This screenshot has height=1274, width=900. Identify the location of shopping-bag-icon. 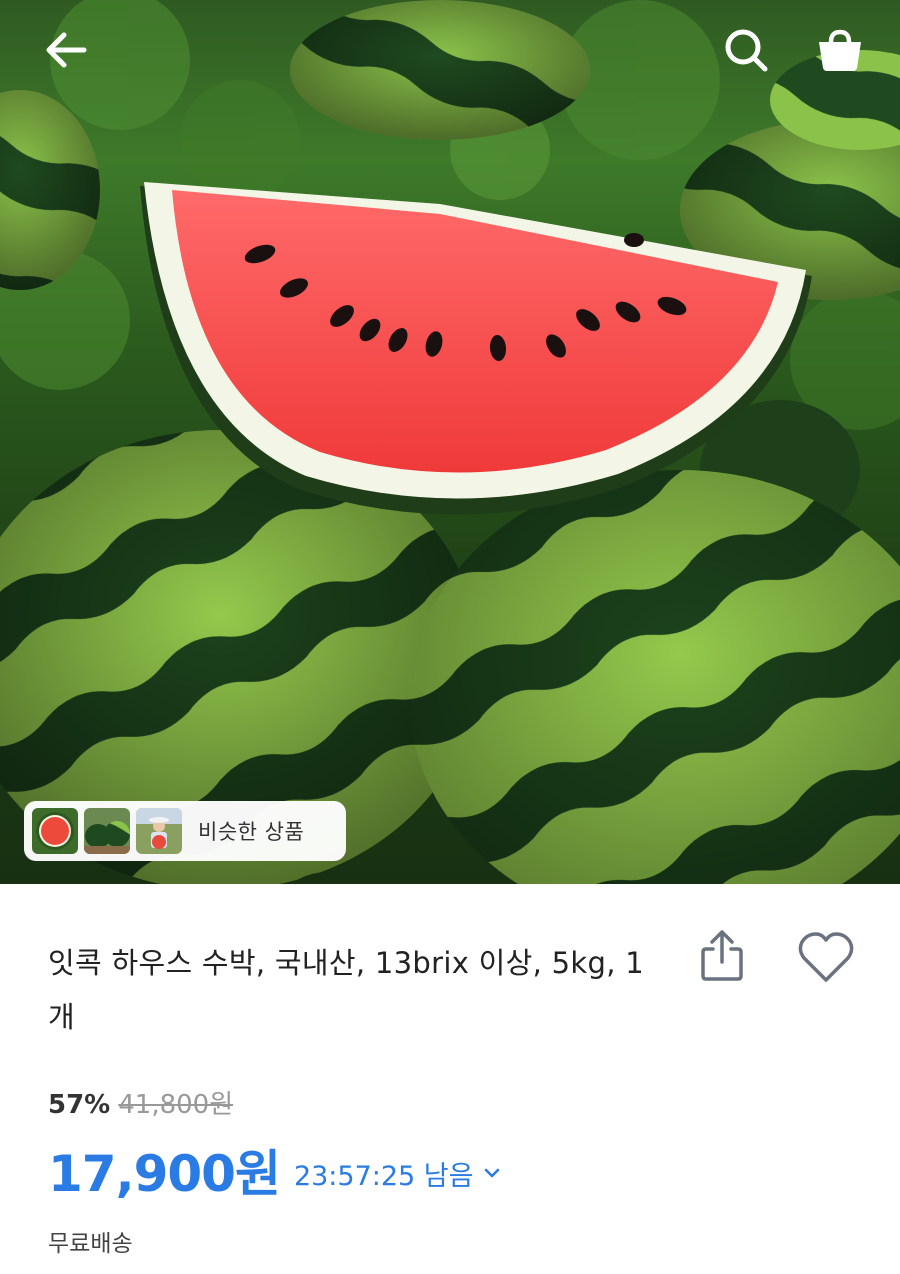
(840, 50).